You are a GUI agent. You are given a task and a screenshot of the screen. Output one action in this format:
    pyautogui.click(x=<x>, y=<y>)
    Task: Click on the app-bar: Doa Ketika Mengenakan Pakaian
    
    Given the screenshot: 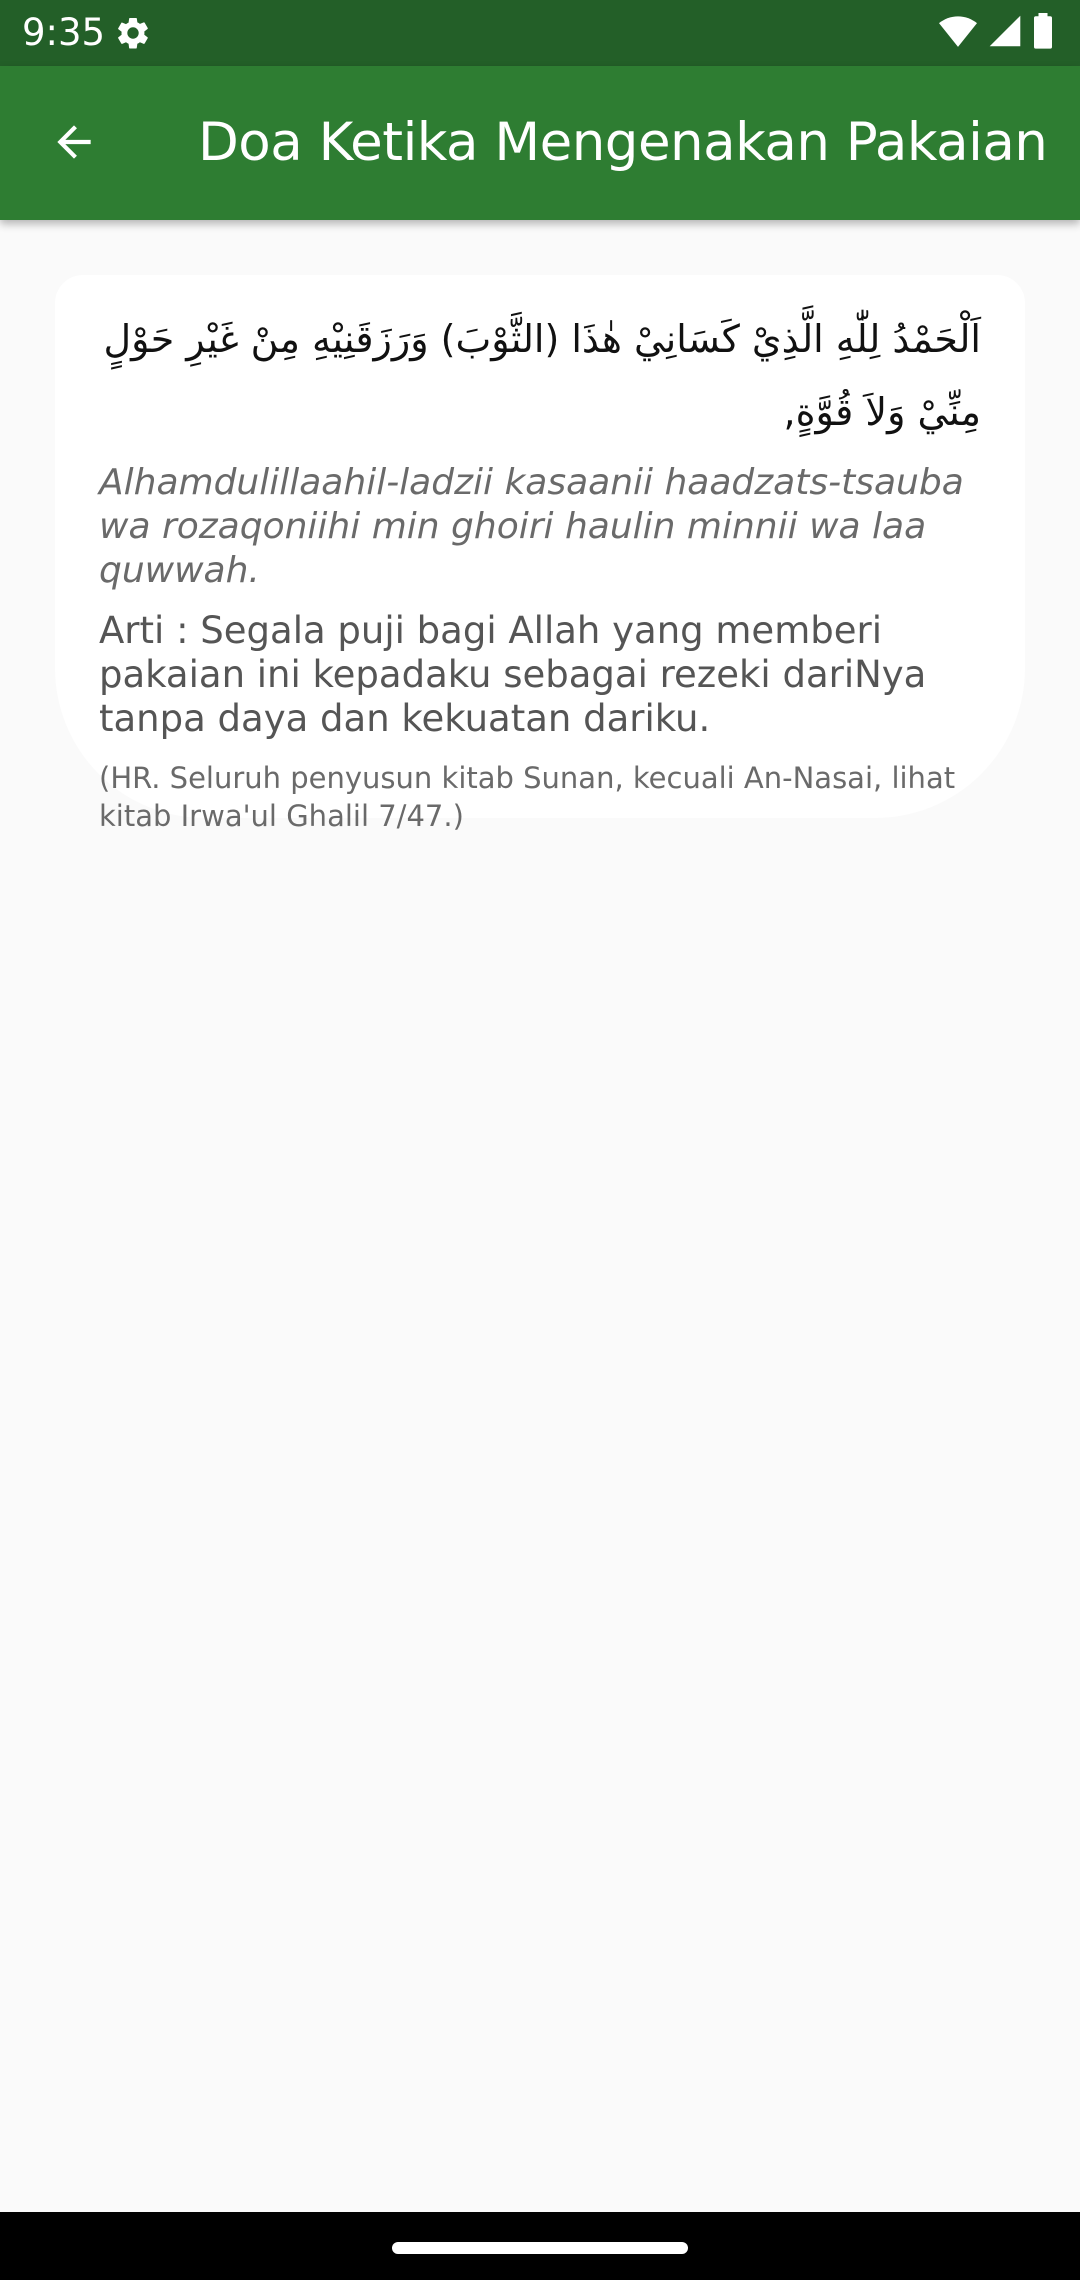 What is the action you would take?
    pyautogui.click(x=540, y=143)
    